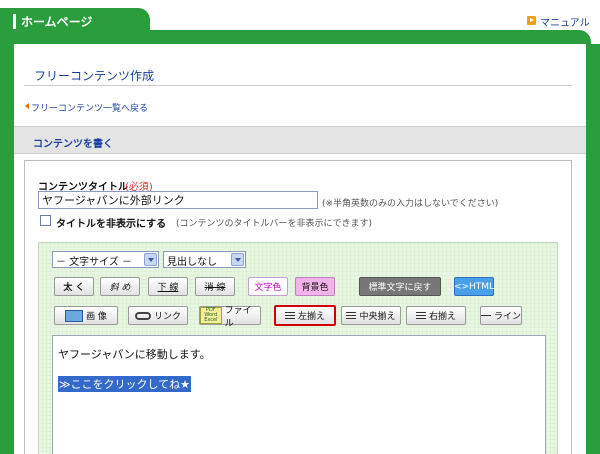 This screenshot has height=454, width=600. What do you see at coordinates (178, 200) in the screenshot?
I see `content-title-input` at bounding box center [178, 200].